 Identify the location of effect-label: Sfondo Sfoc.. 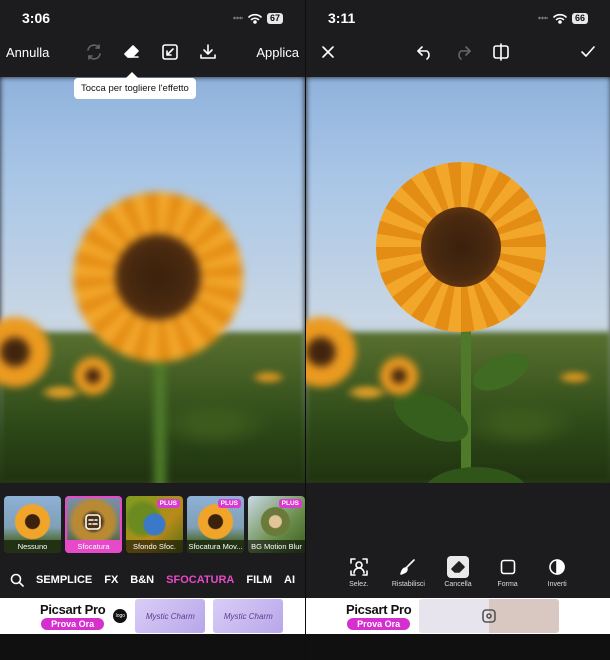
(154, 546).